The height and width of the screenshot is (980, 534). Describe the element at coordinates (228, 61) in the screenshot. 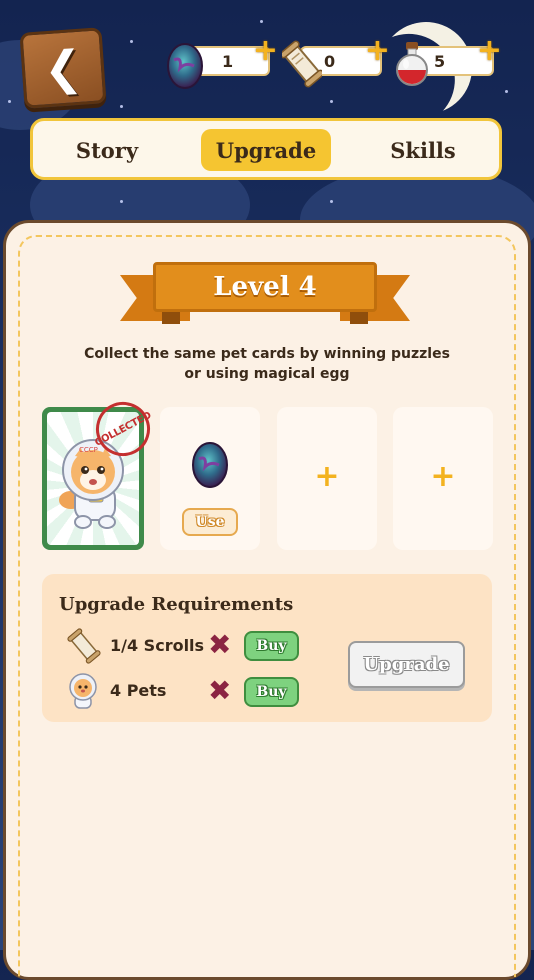

I see `egg-count: 1` at that location.